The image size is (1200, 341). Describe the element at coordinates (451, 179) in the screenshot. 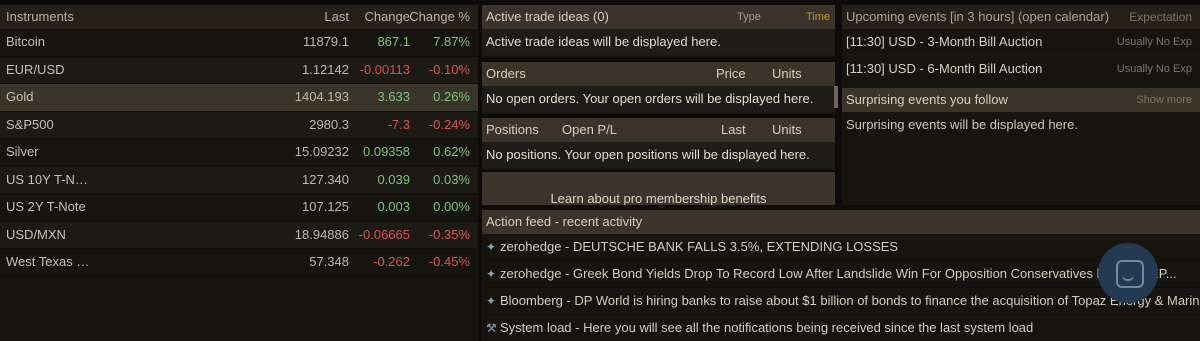

I see `instrument-change-pct: 0.03%` at that location.